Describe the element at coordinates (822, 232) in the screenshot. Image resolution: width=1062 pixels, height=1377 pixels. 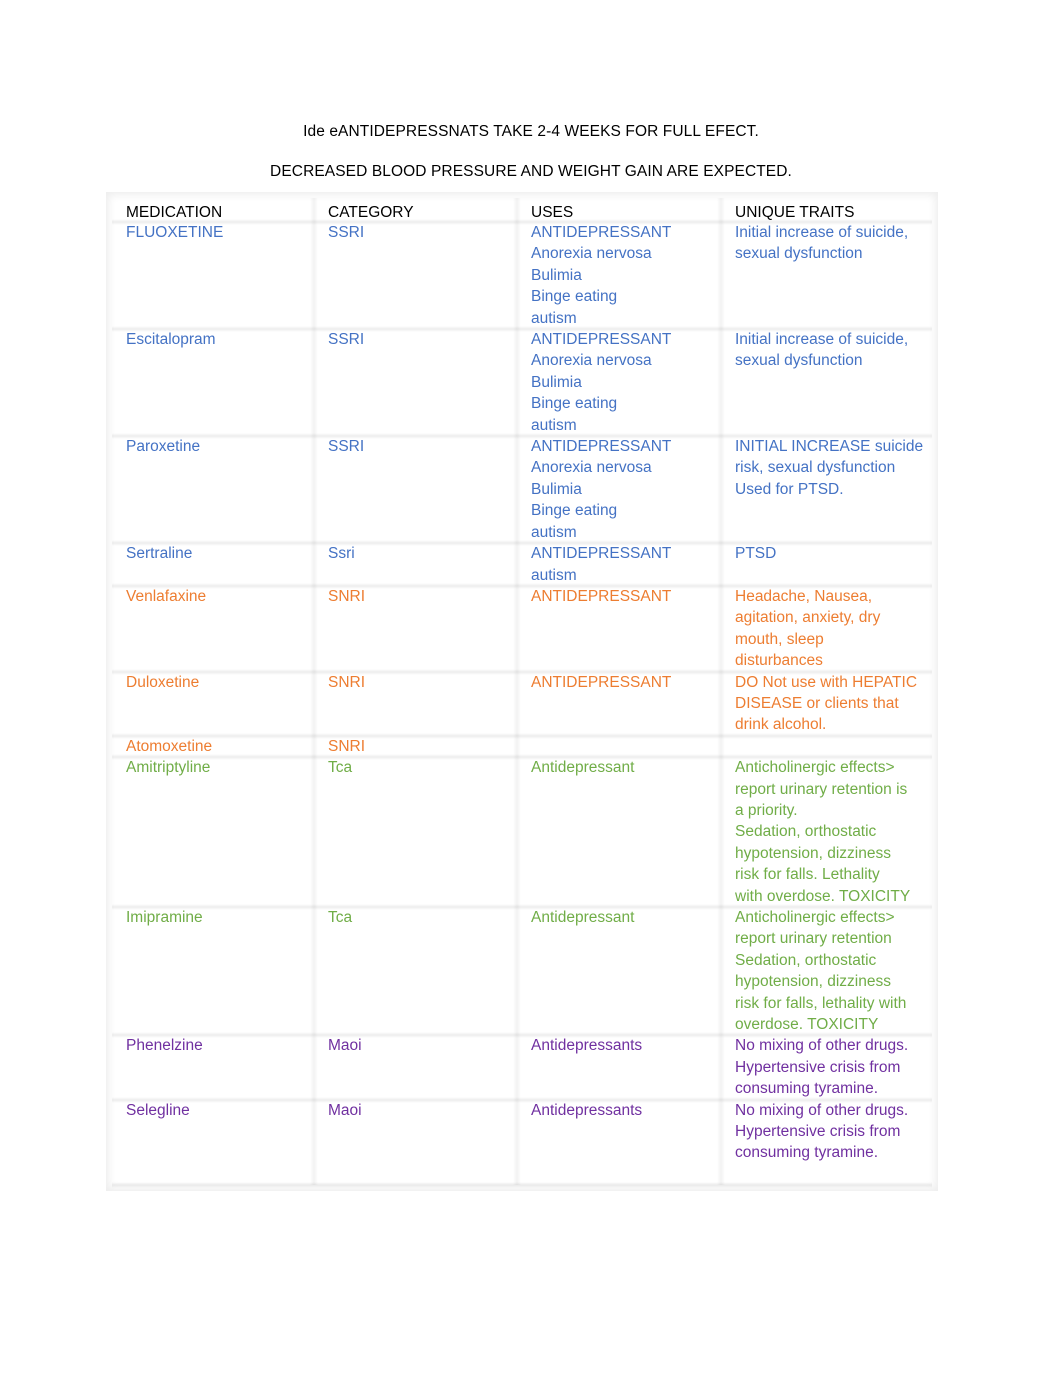
I see `traits-line: Initial increase of suicide,` at that location.